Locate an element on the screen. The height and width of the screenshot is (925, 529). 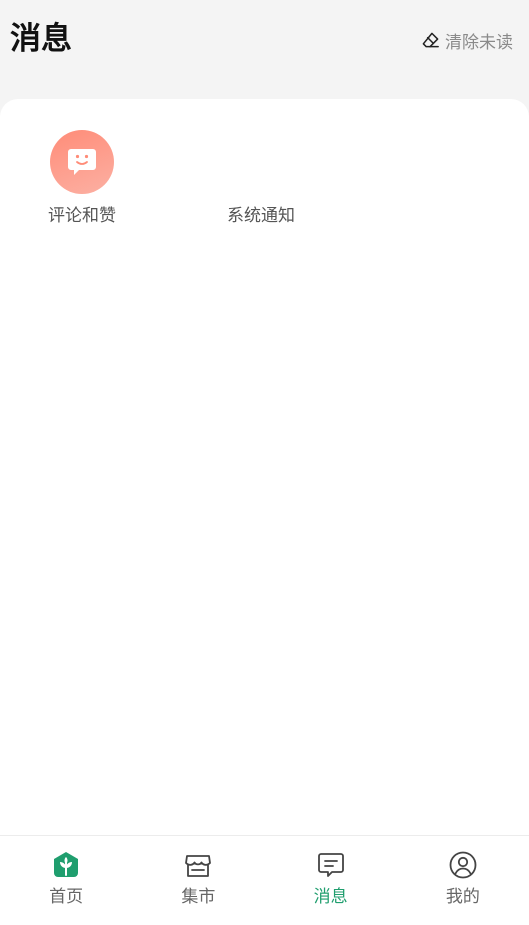
tab-market: 集市 is located at coordinates (198, 880).